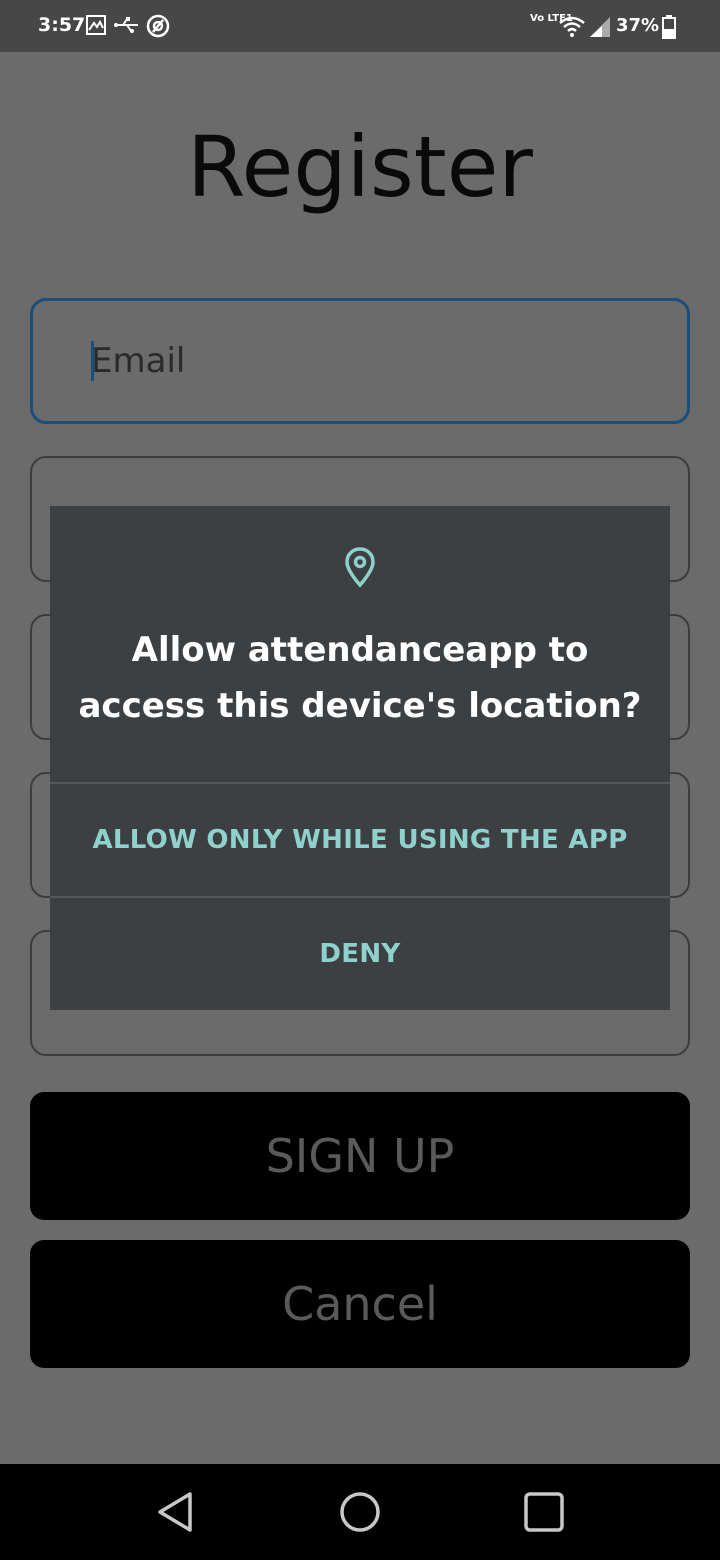  I want to click on email-input, so click(371, 361).